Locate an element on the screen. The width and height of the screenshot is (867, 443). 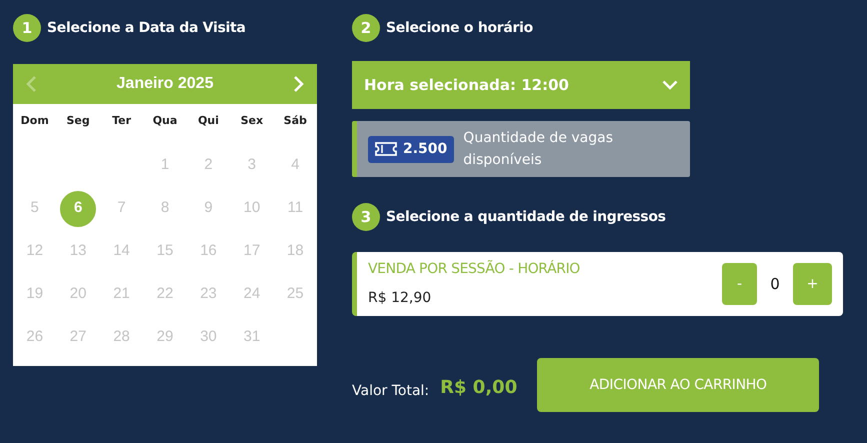
weekday-label: Qua is located at coordinates (165, 121).